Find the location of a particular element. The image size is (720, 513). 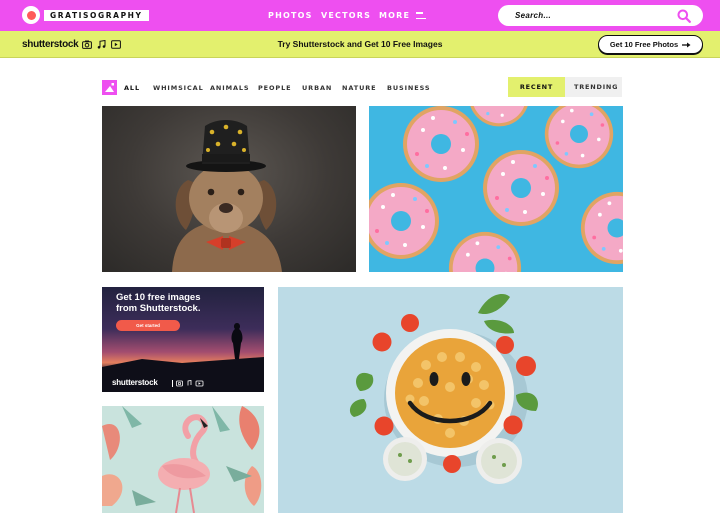

donuts-illustration is located at coordinates (496, 189).